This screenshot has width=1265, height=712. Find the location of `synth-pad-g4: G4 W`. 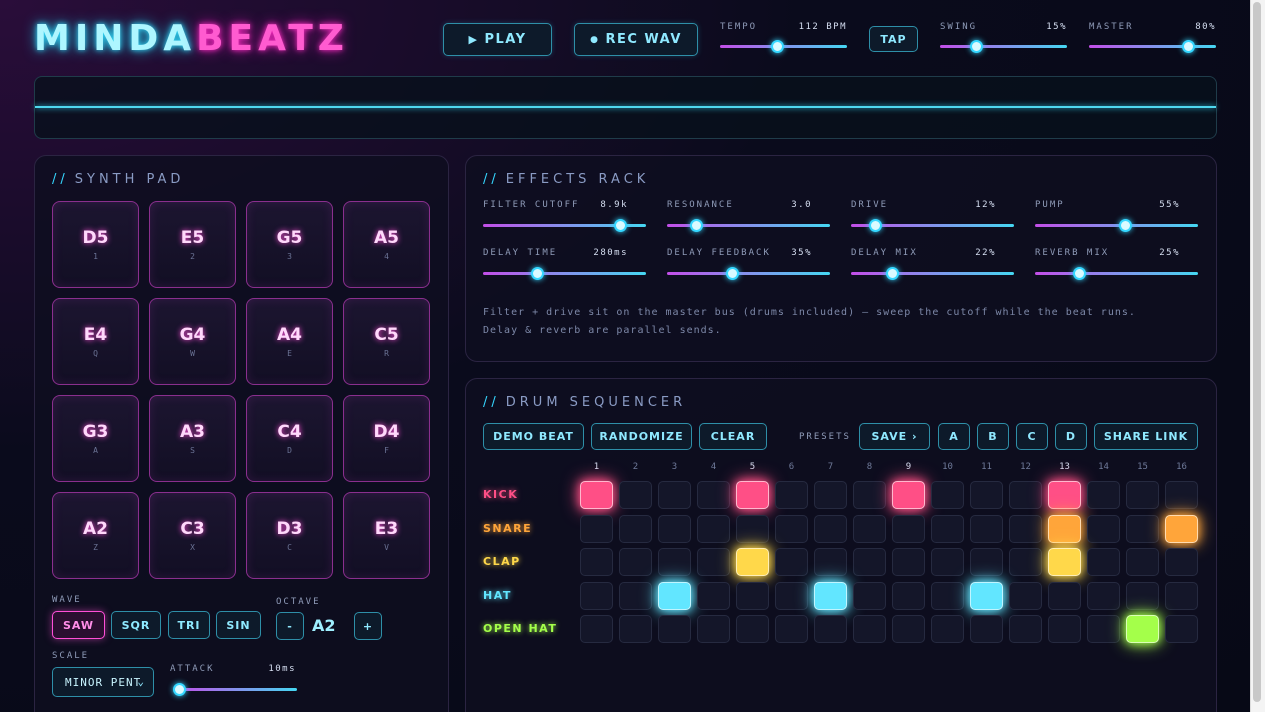

synth-pad-g4: G4 W is located at coordinates (192, 341).